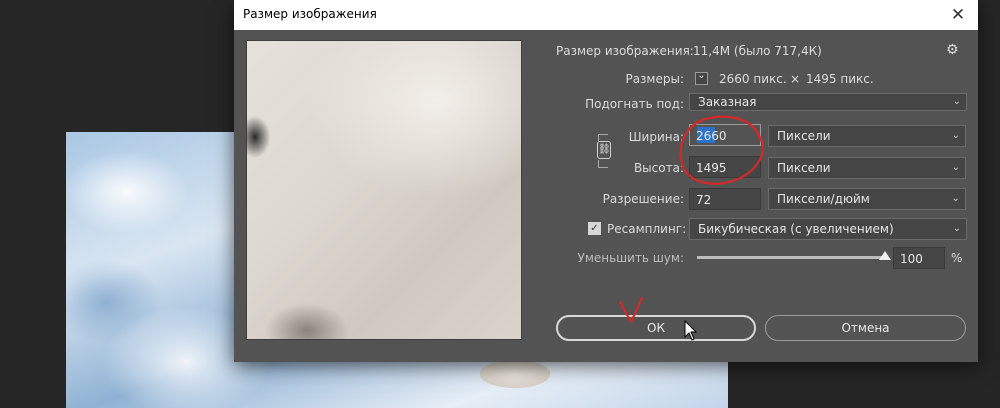 The image size is (1000, 408). I want to click on resample-select-value: Бикубическая (с увеличением), so click(796, 229).